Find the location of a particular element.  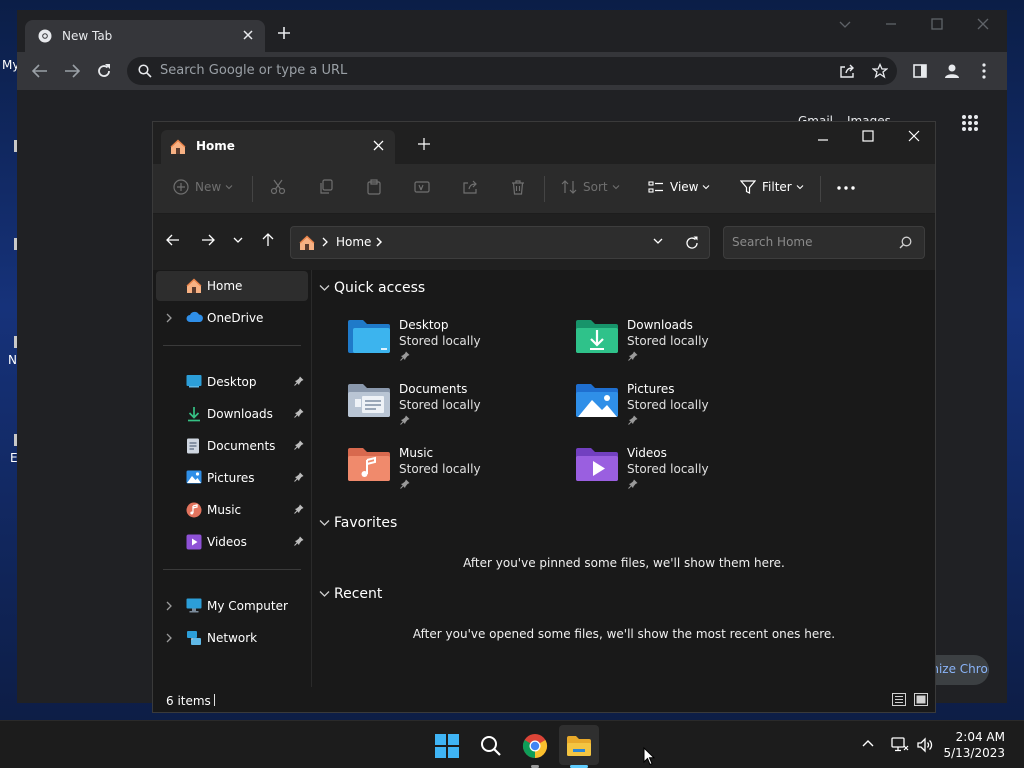

scissors-icon is located at coordinates (278, 187).